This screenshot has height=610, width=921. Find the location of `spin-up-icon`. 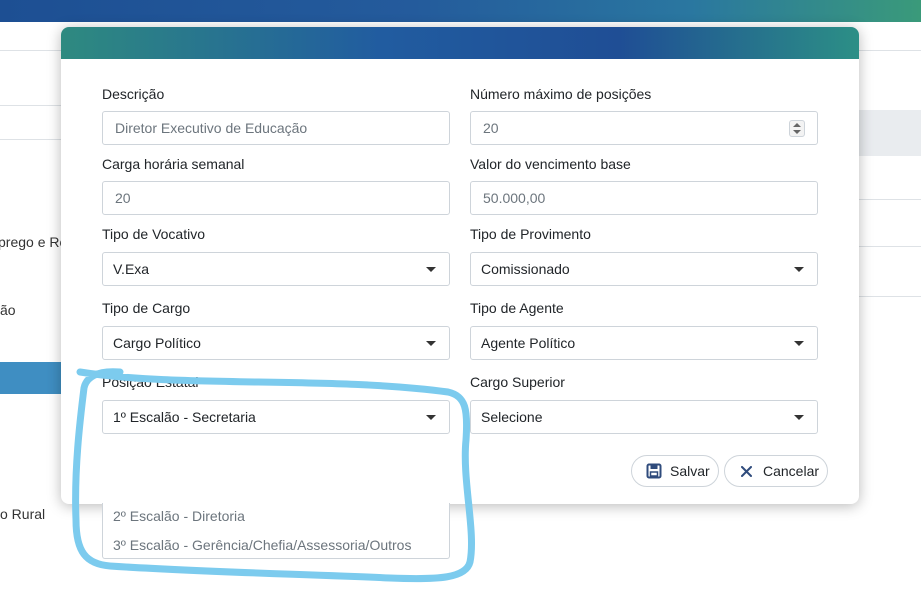

spin-up-icon is located at coordinates (797, 125).